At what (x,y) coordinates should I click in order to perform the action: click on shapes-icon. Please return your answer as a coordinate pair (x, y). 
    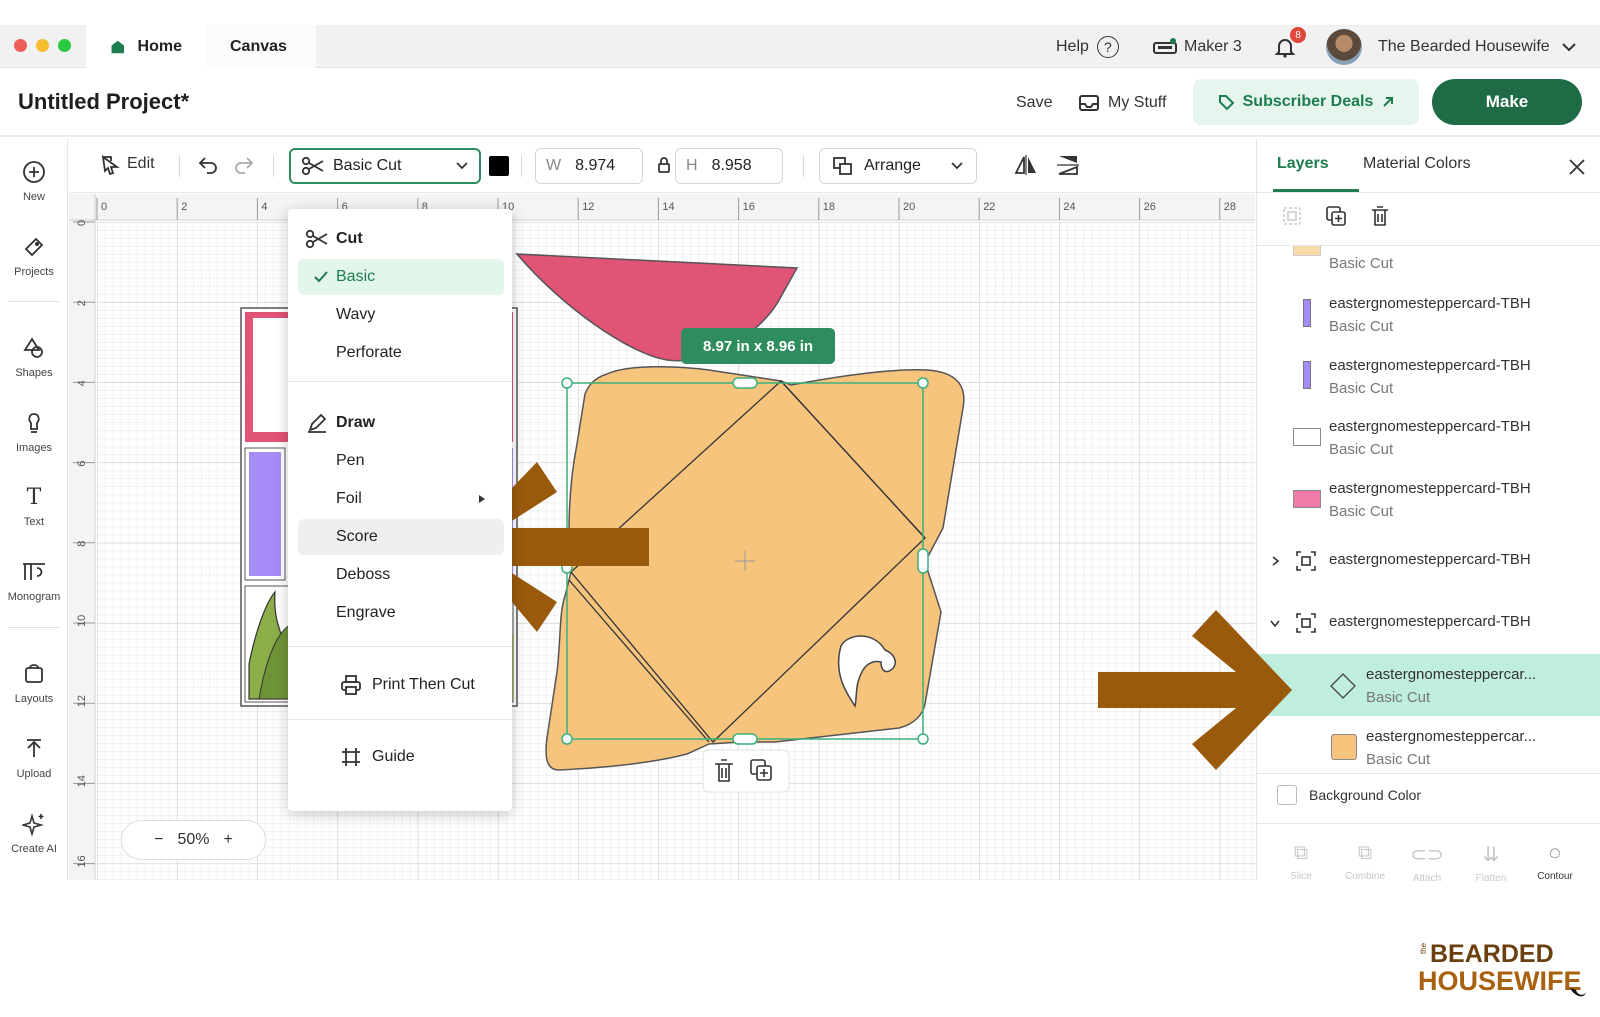
    Looking at the image, I should click on (34, 348).